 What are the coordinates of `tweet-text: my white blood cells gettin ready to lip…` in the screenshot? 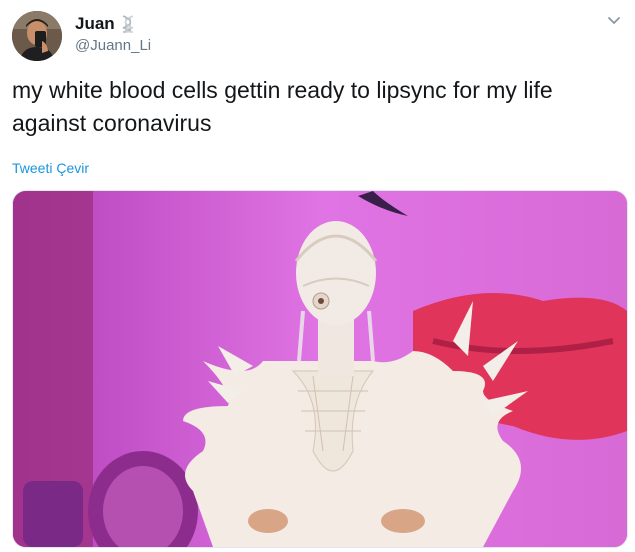 It's located at (282, 106).